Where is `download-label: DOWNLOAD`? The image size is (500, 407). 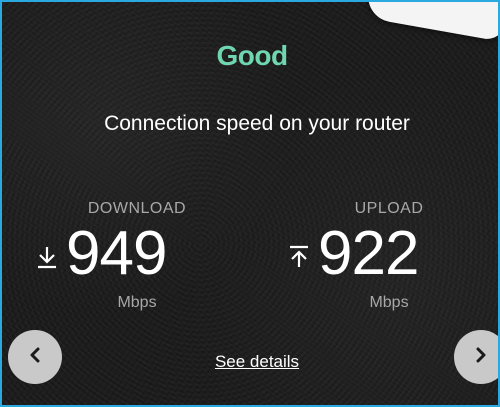
download-label: DOWNLOAD is located at coordinates (137, 208).